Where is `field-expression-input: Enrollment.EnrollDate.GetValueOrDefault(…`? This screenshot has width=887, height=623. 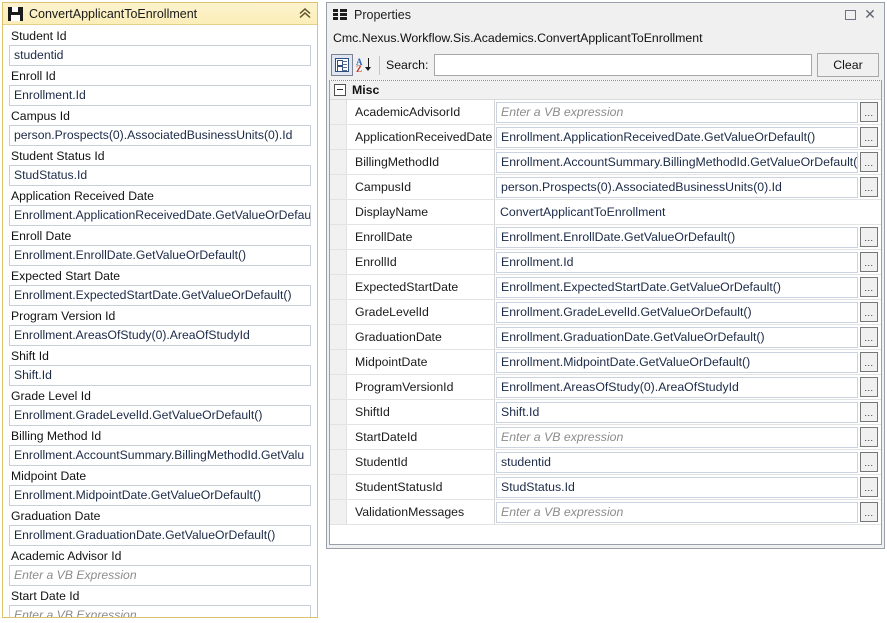 field-expression-input: Enrollment.EnrollDate.GetValueOrDefault(… is located at coordinates (160, 255).